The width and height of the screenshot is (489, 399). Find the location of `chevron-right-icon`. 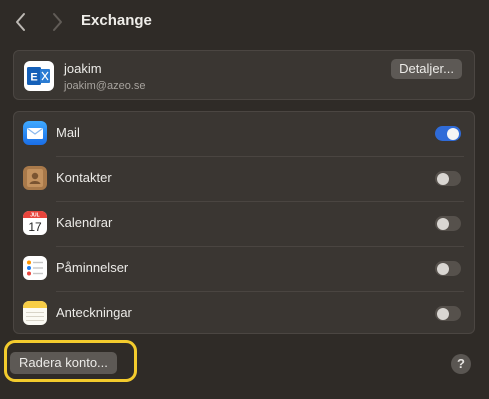

chevron-right-icon is located at coordinates (57, 22).